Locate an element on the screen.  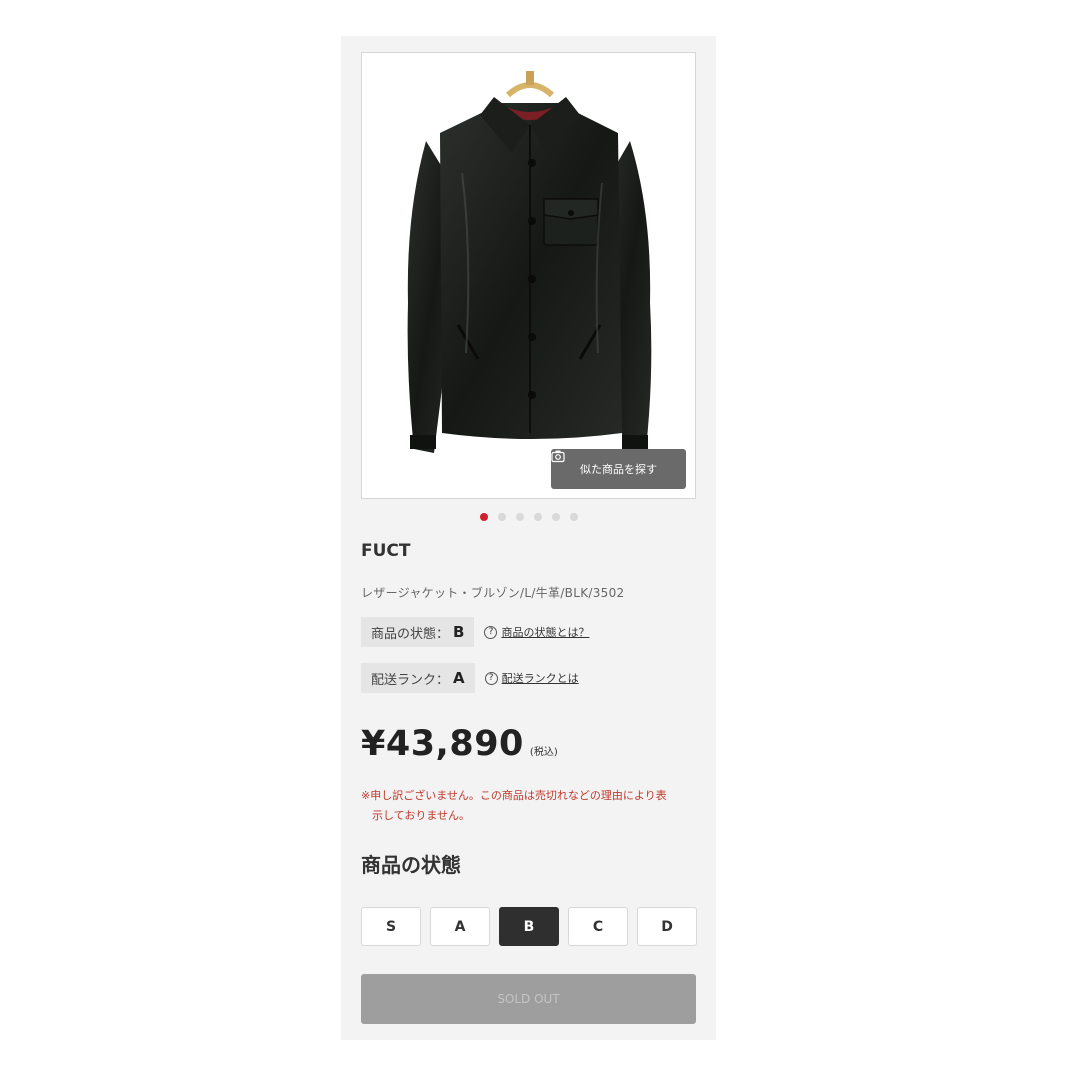
shipping-row: 配送ランク： A ? 配送ランクとは is located at coordinates (470, 678).